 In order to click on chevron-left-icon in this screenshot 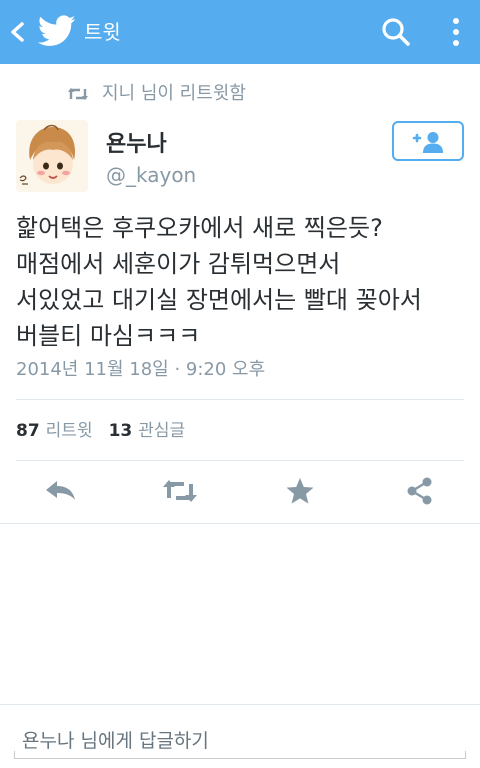, I will do `click(17, 32)`.